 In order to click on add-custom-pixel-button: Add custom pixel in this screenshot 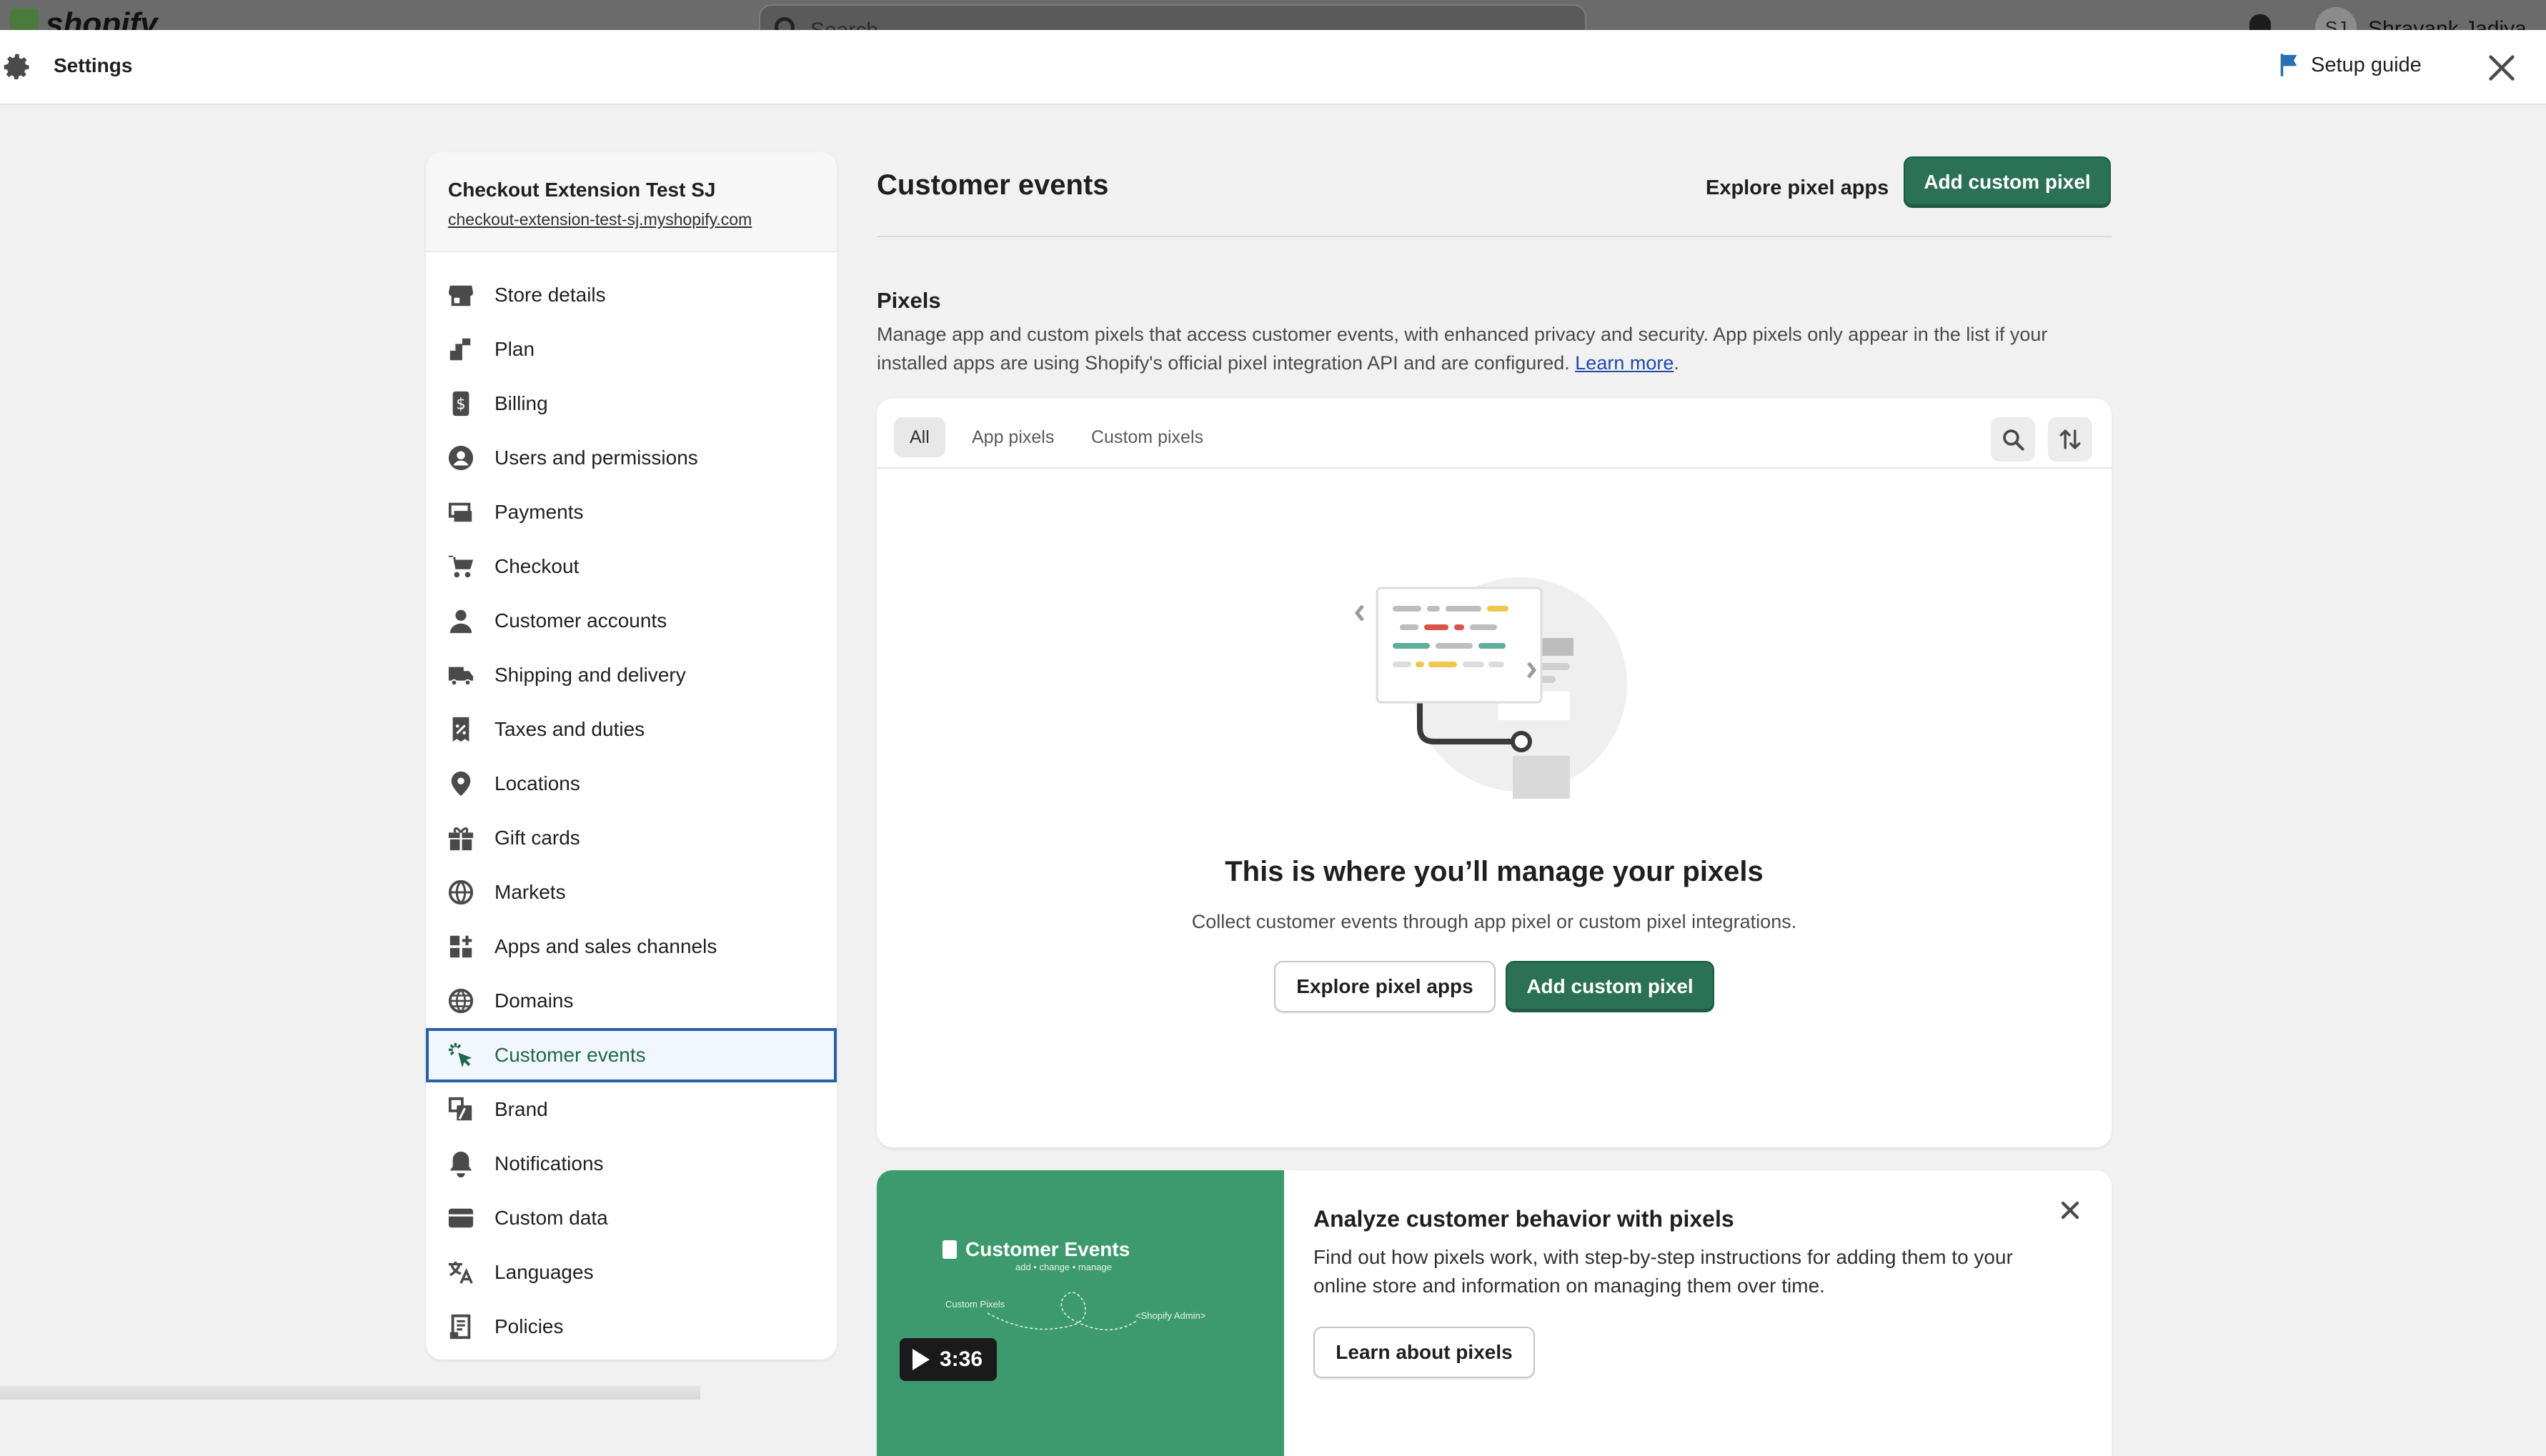, I will do `click(2007, 182)`.